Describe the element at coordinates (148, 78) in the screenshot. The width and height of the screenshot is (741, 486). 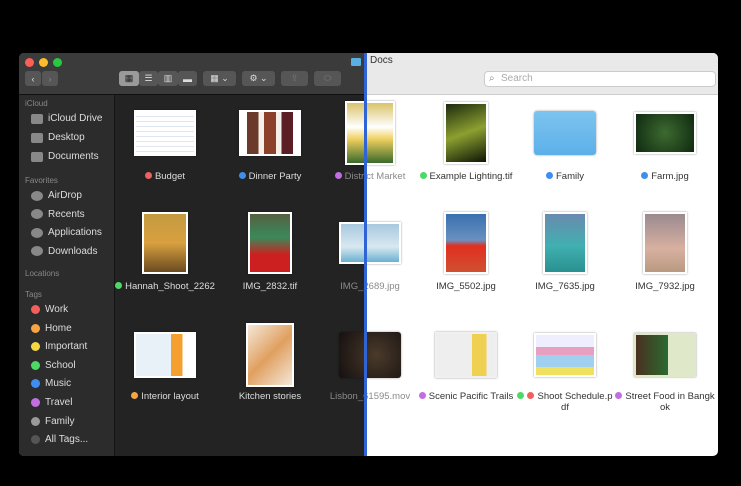
I see `list-view-button: ☰` at that location.